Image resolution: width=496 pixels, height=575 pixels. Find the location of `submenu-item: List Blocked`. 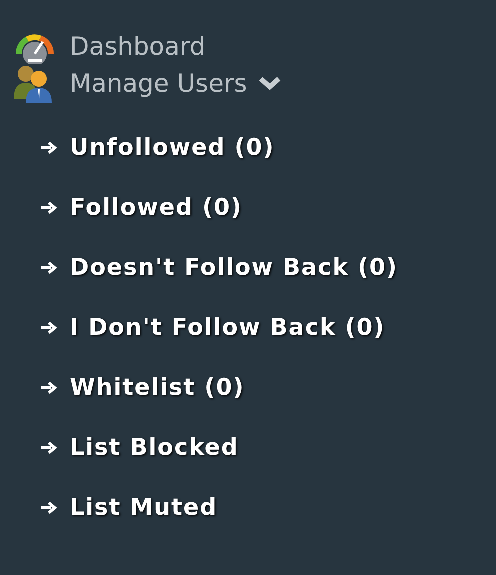

submenu-item: List Blocked is located at coordinates (248, 448).